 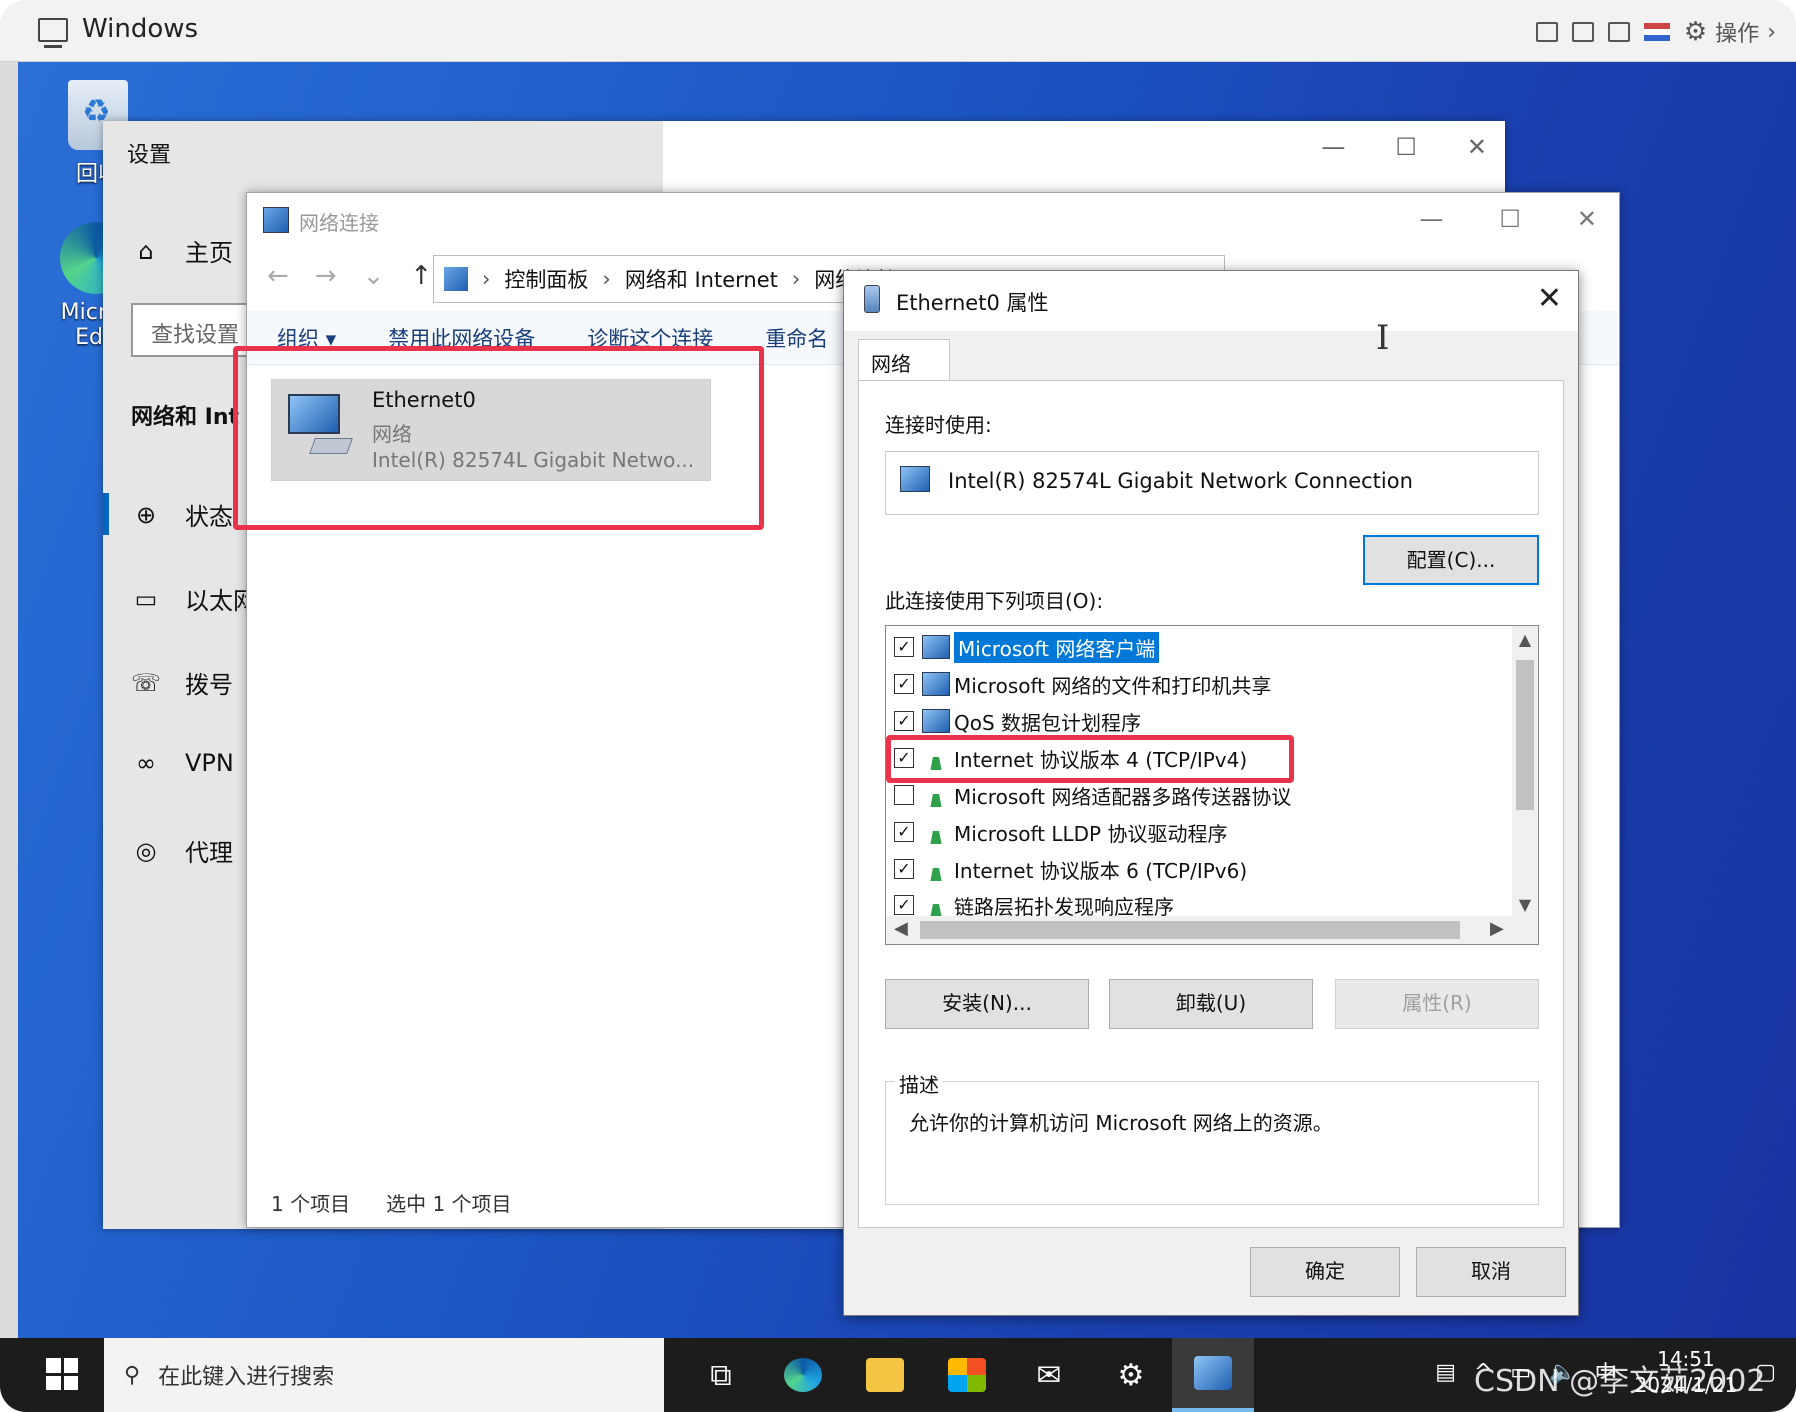 I want to click on scroll-left-icon: ◀, so click(x=901, y=928).